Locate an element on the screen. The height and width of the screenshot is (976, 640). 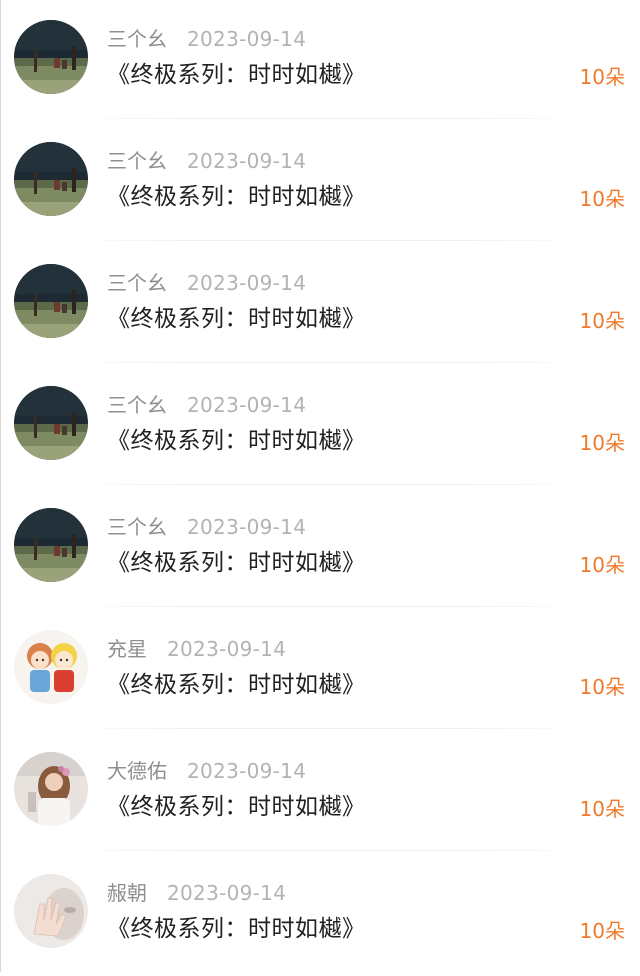
girl-flower-avatar-icon is located at coordinates (51, 789).